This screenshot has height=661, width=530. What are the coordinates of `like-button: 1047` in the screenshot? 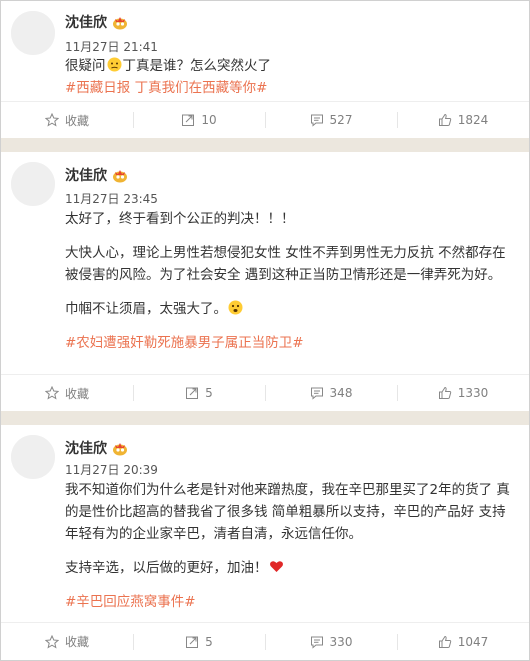 It's located at (463, 642).